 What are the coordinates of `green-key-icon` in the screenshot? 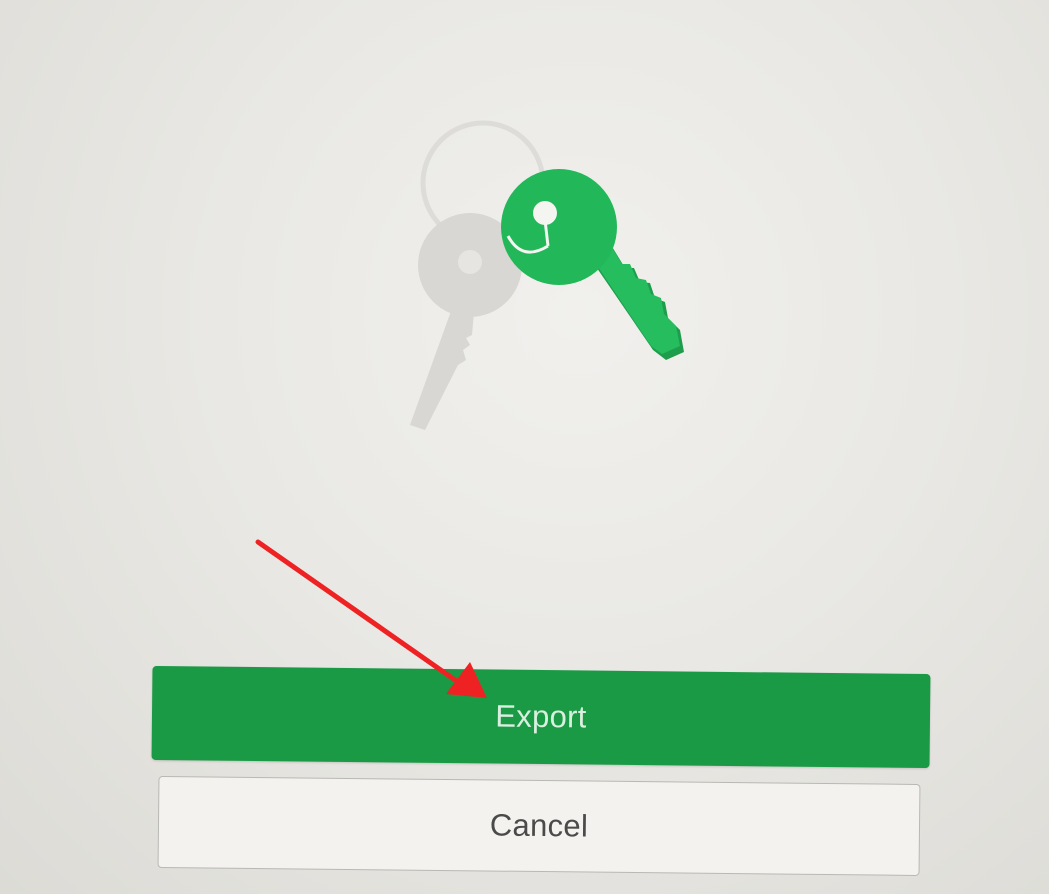 It's located at (592, 264).